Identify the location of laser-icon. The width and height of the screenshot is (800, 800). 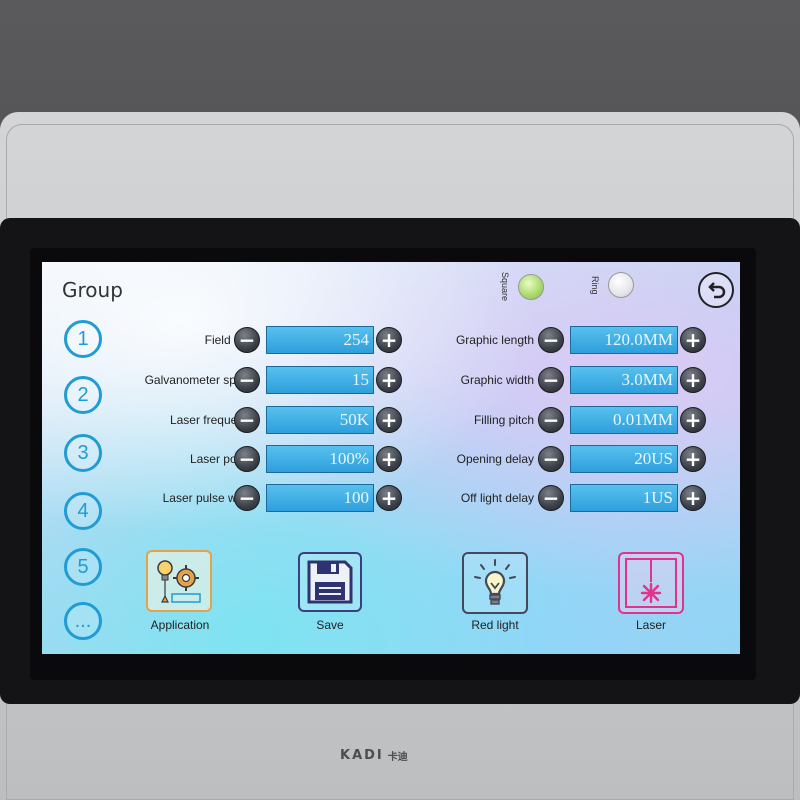
(651, 583).